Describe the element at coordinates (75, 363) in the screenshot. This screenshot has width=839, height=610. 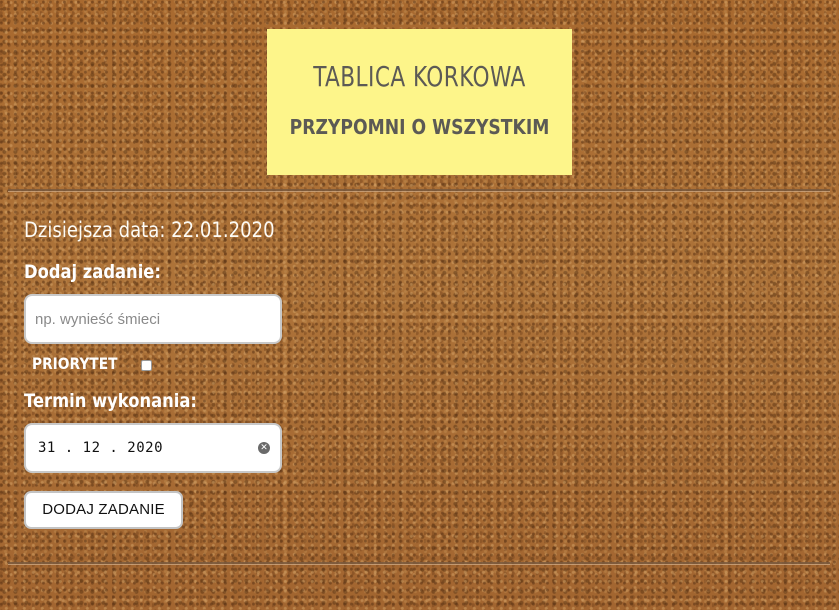
I see `priority-label: PRIORYTET` at that location.